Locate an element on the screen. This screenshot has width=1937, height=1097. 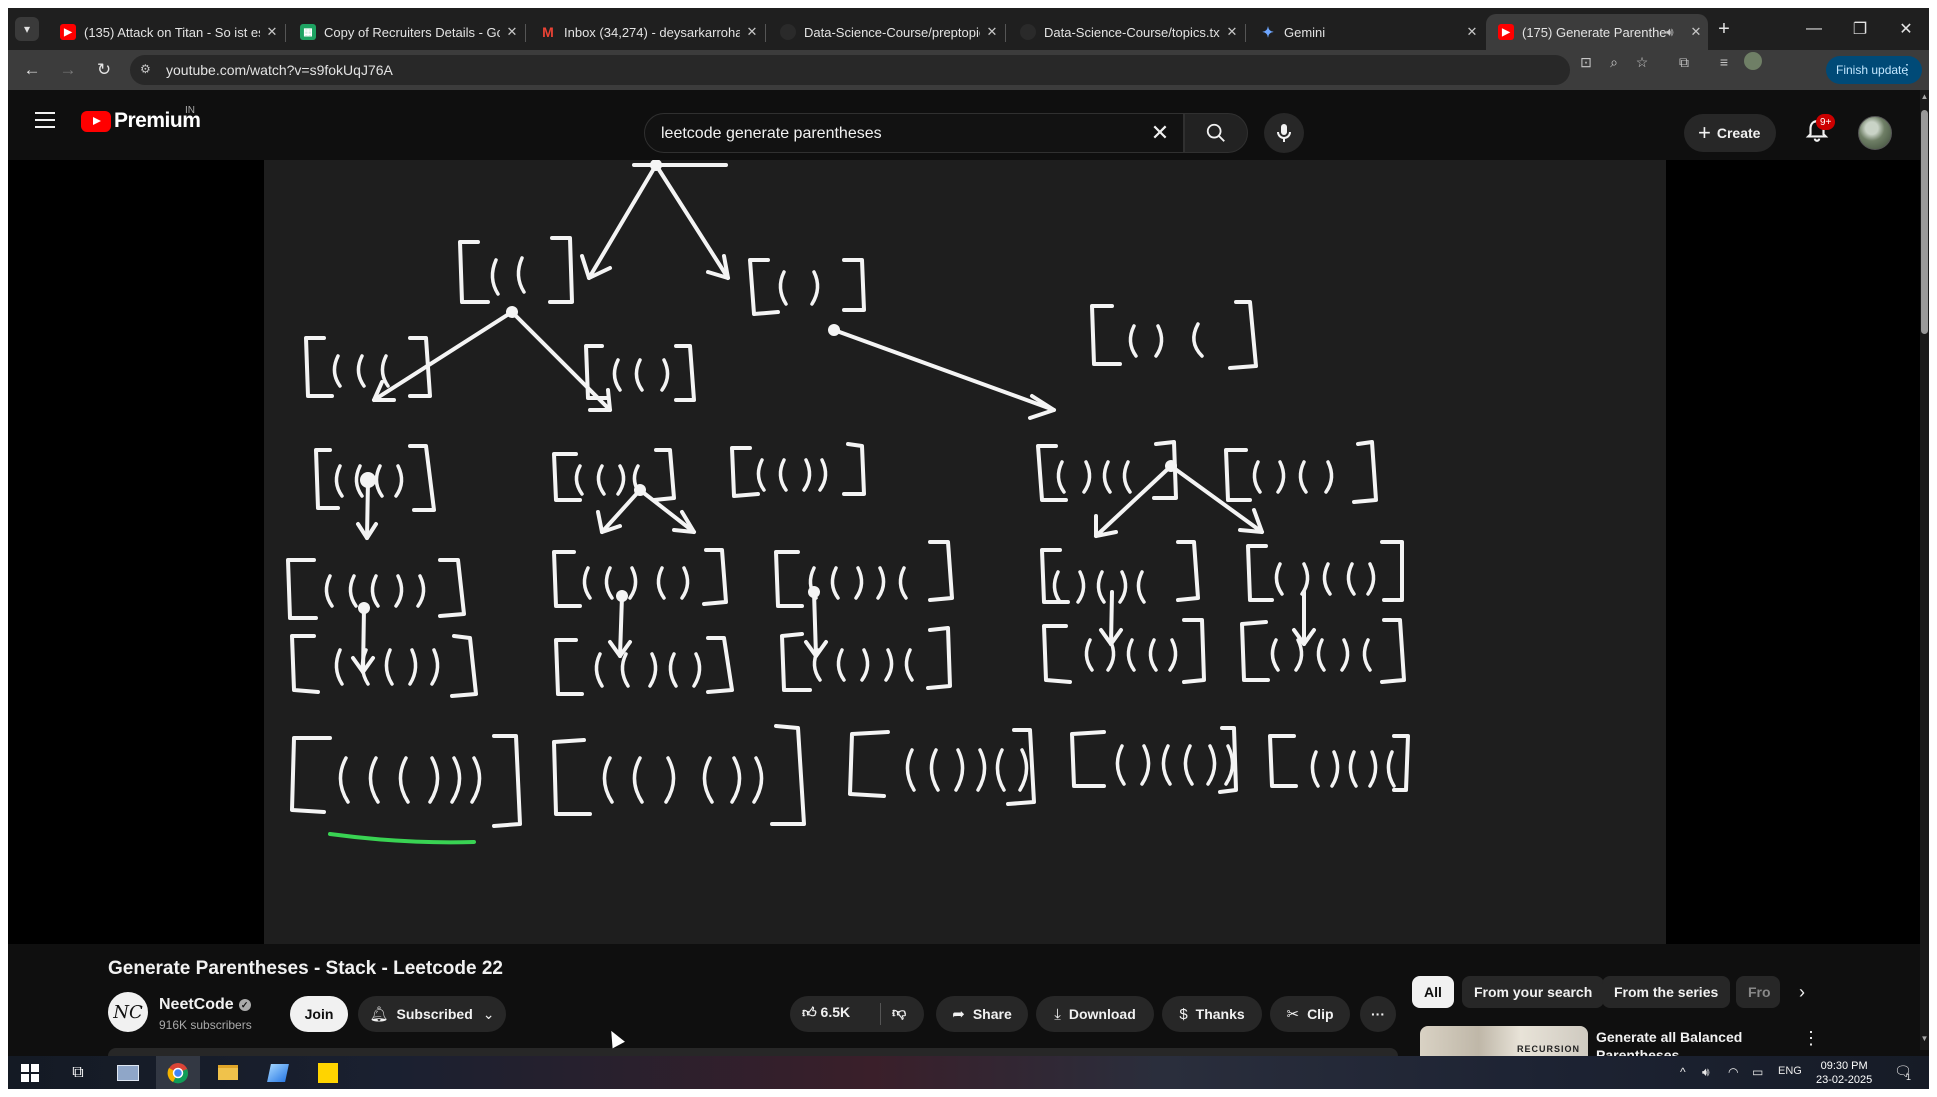
more-actions-button: ··· is located at coordinates (1378, 1014).